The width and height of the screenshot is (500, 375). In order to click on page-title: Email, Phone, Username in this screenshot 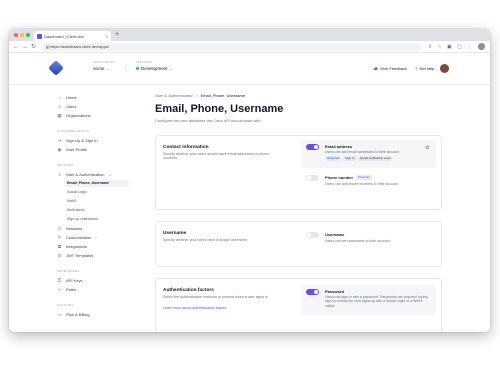, I will do `click(219, 109)`.